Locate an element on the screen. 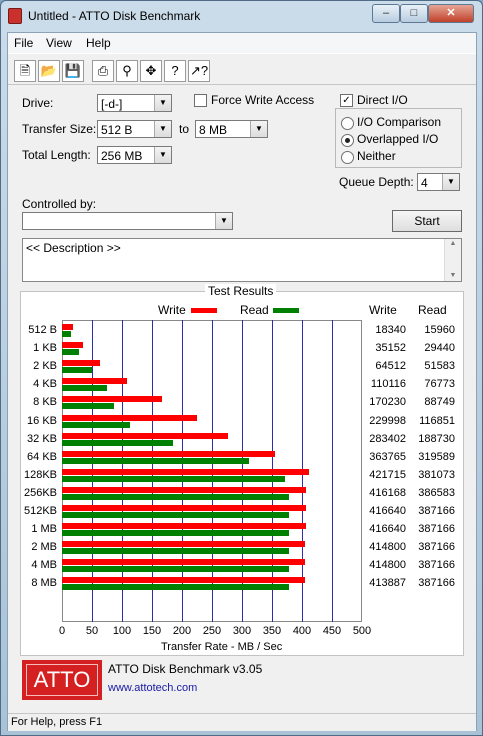  window-title: Untitled - ATTO Disk Benchmark is located at coordinates (114, 16).